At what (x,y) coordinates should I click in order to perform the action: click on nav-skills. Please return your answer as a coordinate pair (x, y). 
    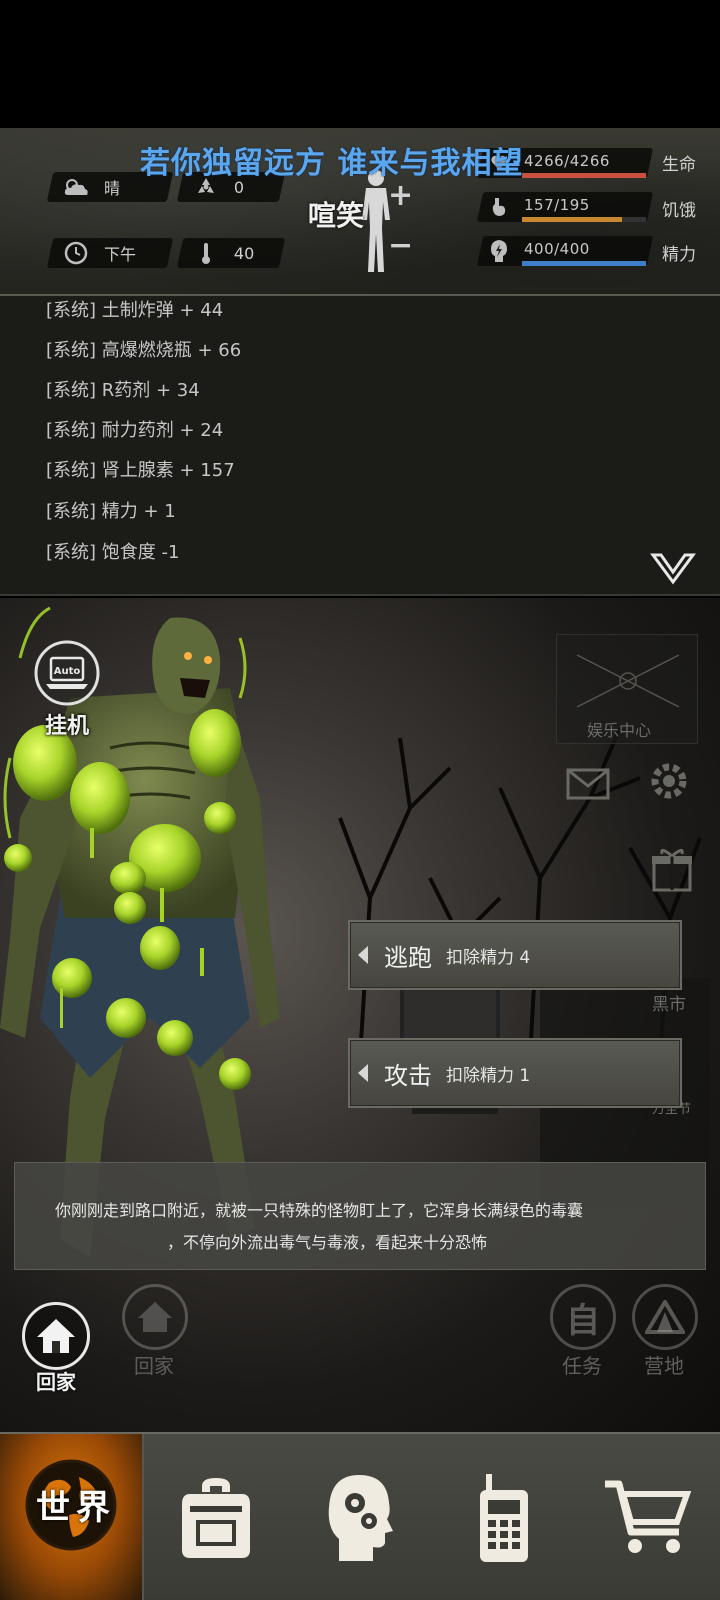
    Looking at the image, I should click on (360, 1517).